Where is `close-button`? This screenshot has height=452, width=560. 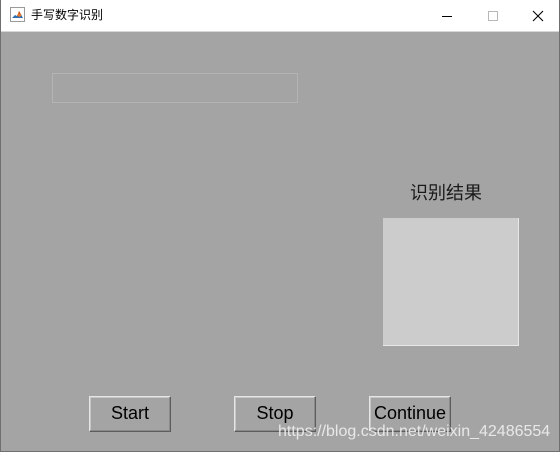 close-button is located at coordinates (537, 15).